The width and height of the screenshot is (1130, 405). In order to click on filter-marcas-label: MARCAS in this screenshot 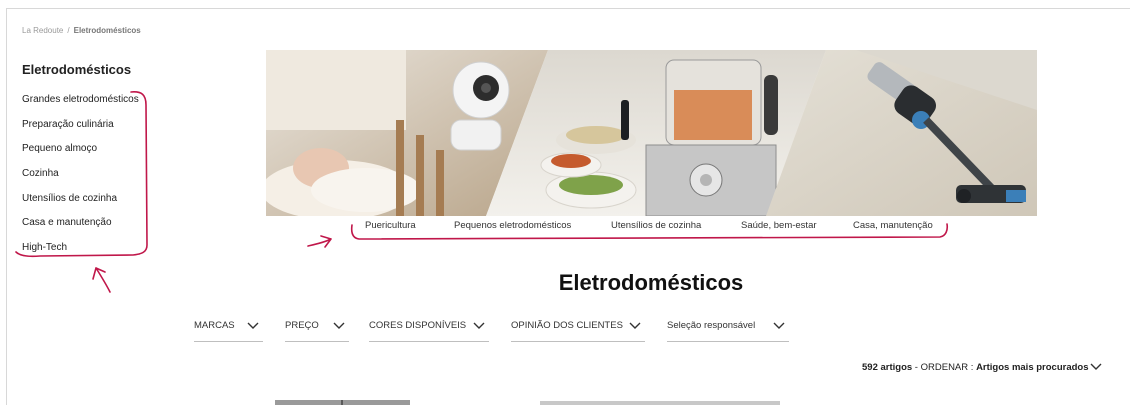, I will do `click(214, 325)`.